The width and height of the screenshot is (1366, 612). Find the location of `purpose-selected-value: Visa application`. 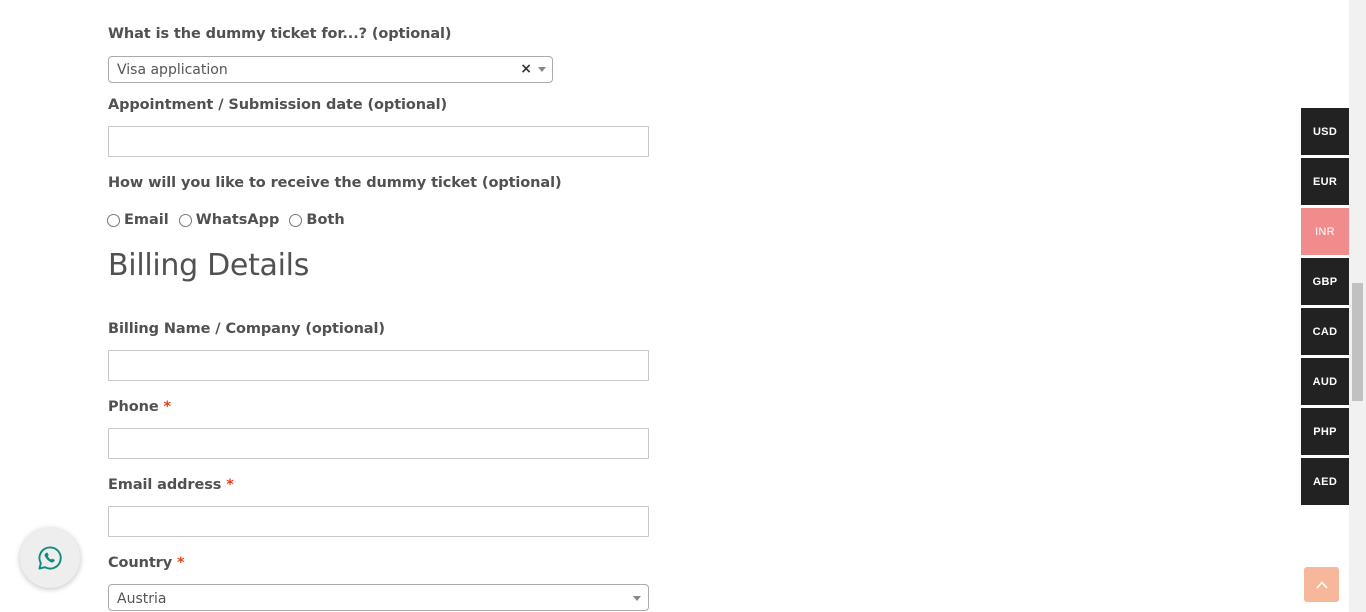

purpose-selected-value: Visa application is located at coordinates (172, 70).